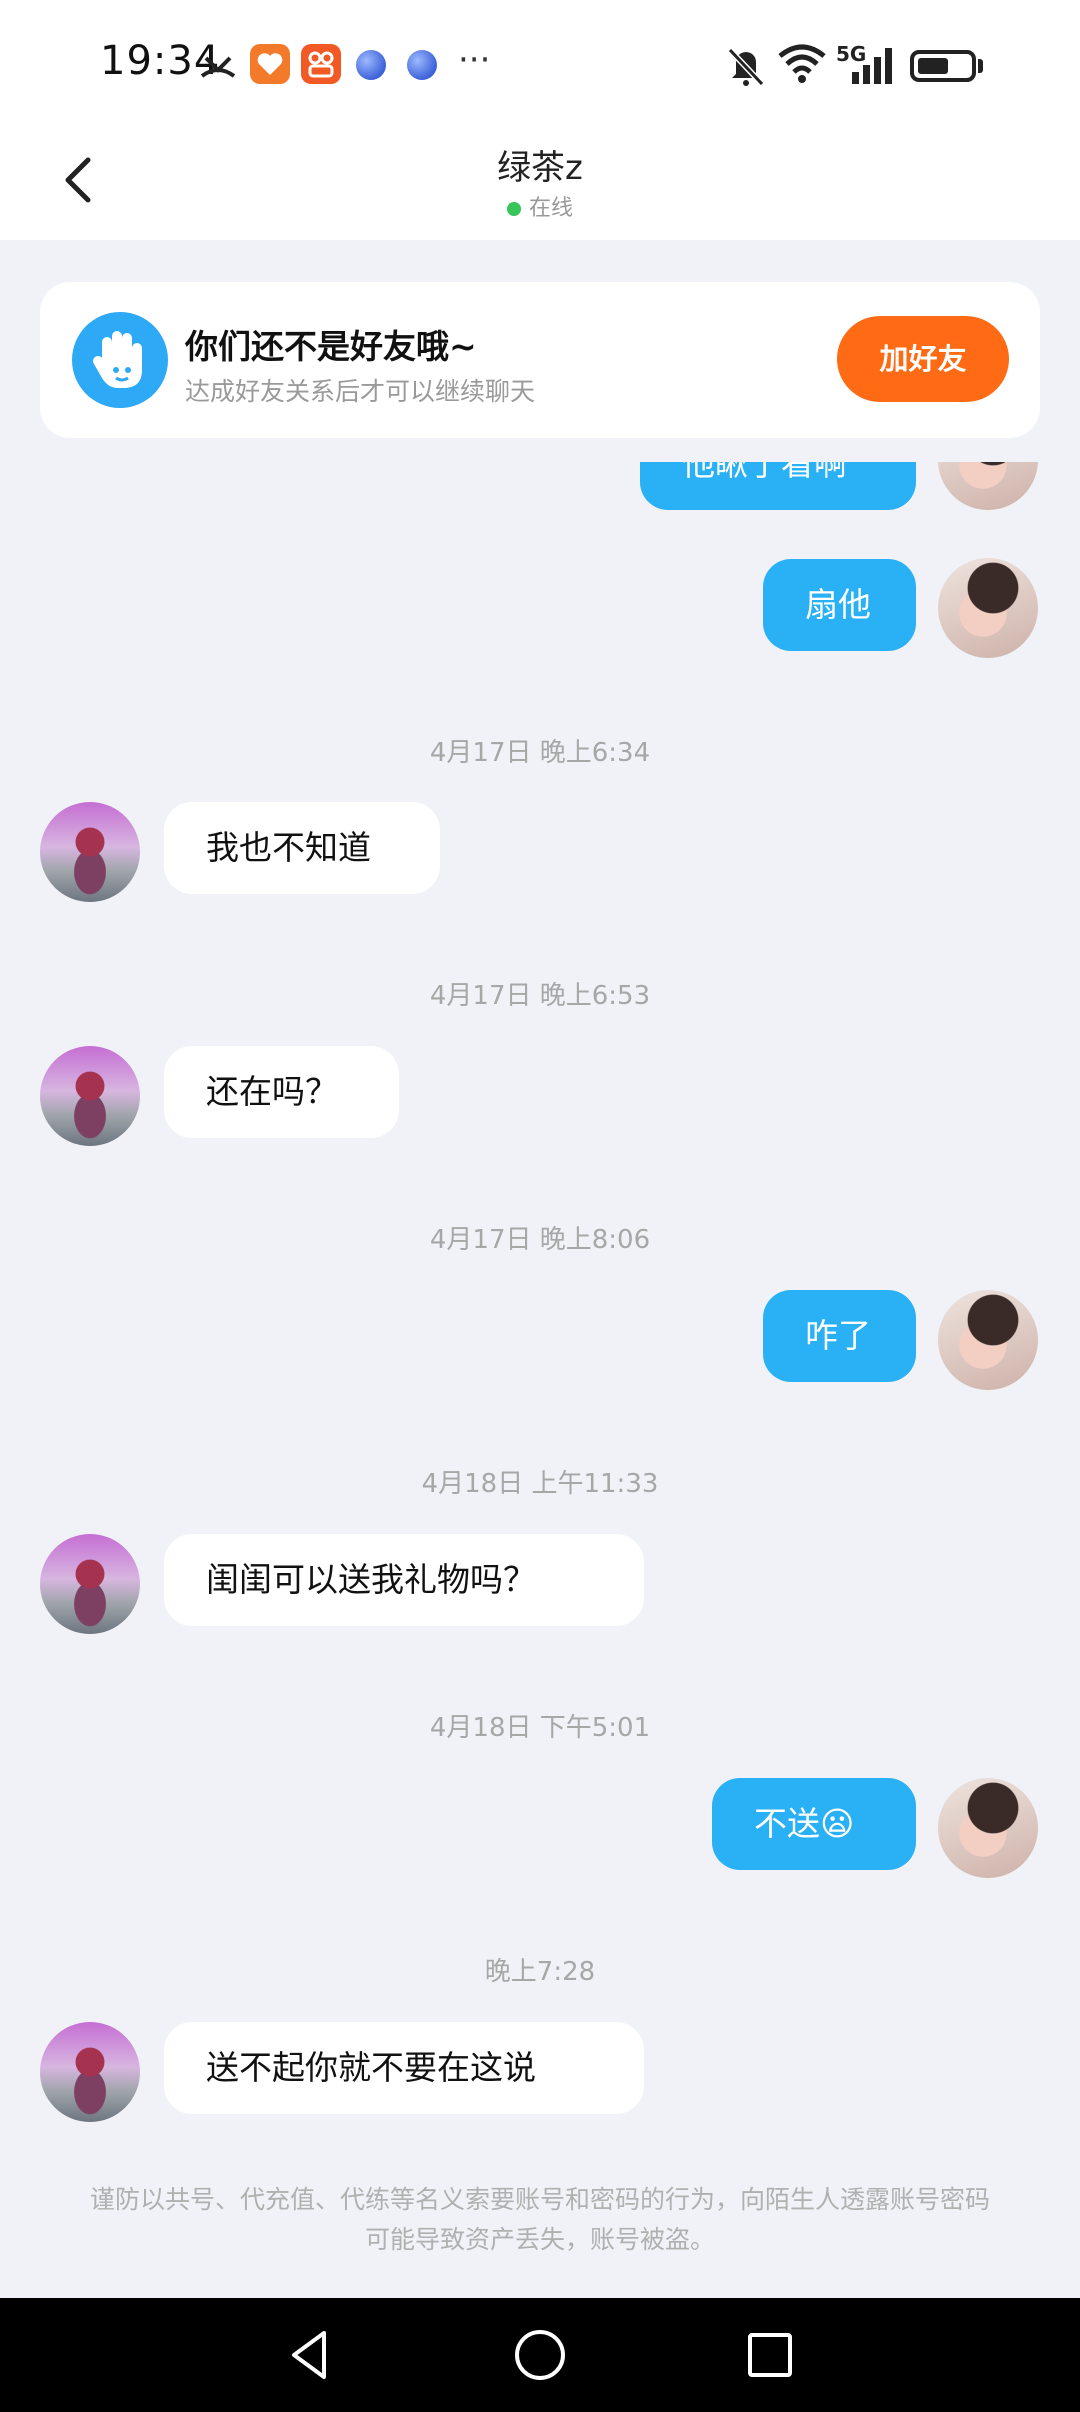  Describe the element at coordinates (540, 360) in the screenshot. I see `friend-request-card: 你们还不是好友哦~ 达成好友关系后才可以继续聊天 加好友` at that location.